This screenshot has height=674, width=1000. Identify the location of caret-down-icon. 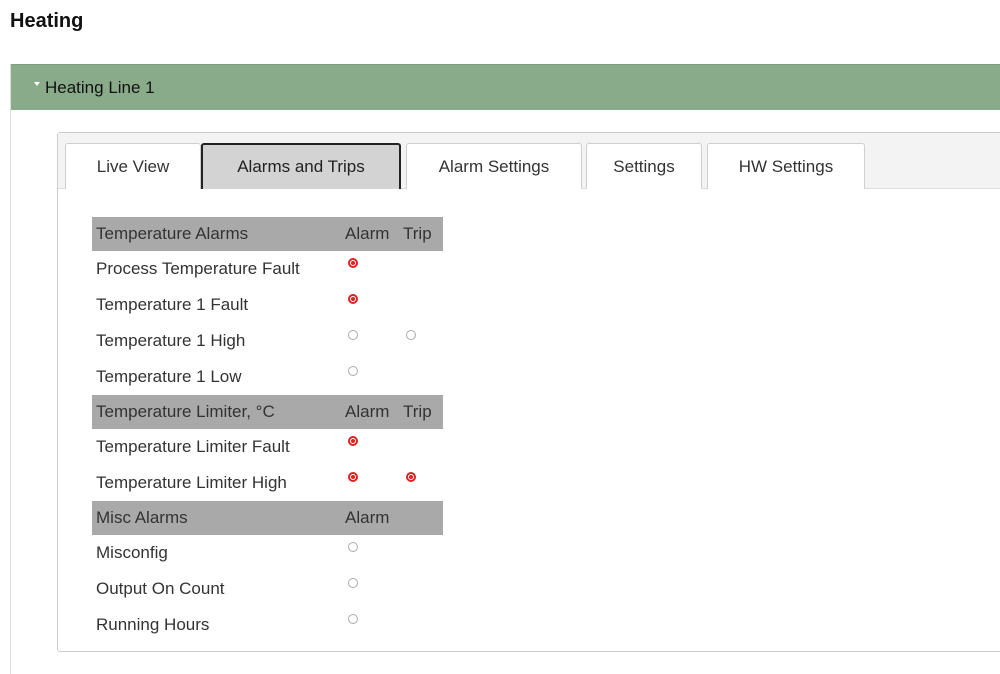
(37, 83).